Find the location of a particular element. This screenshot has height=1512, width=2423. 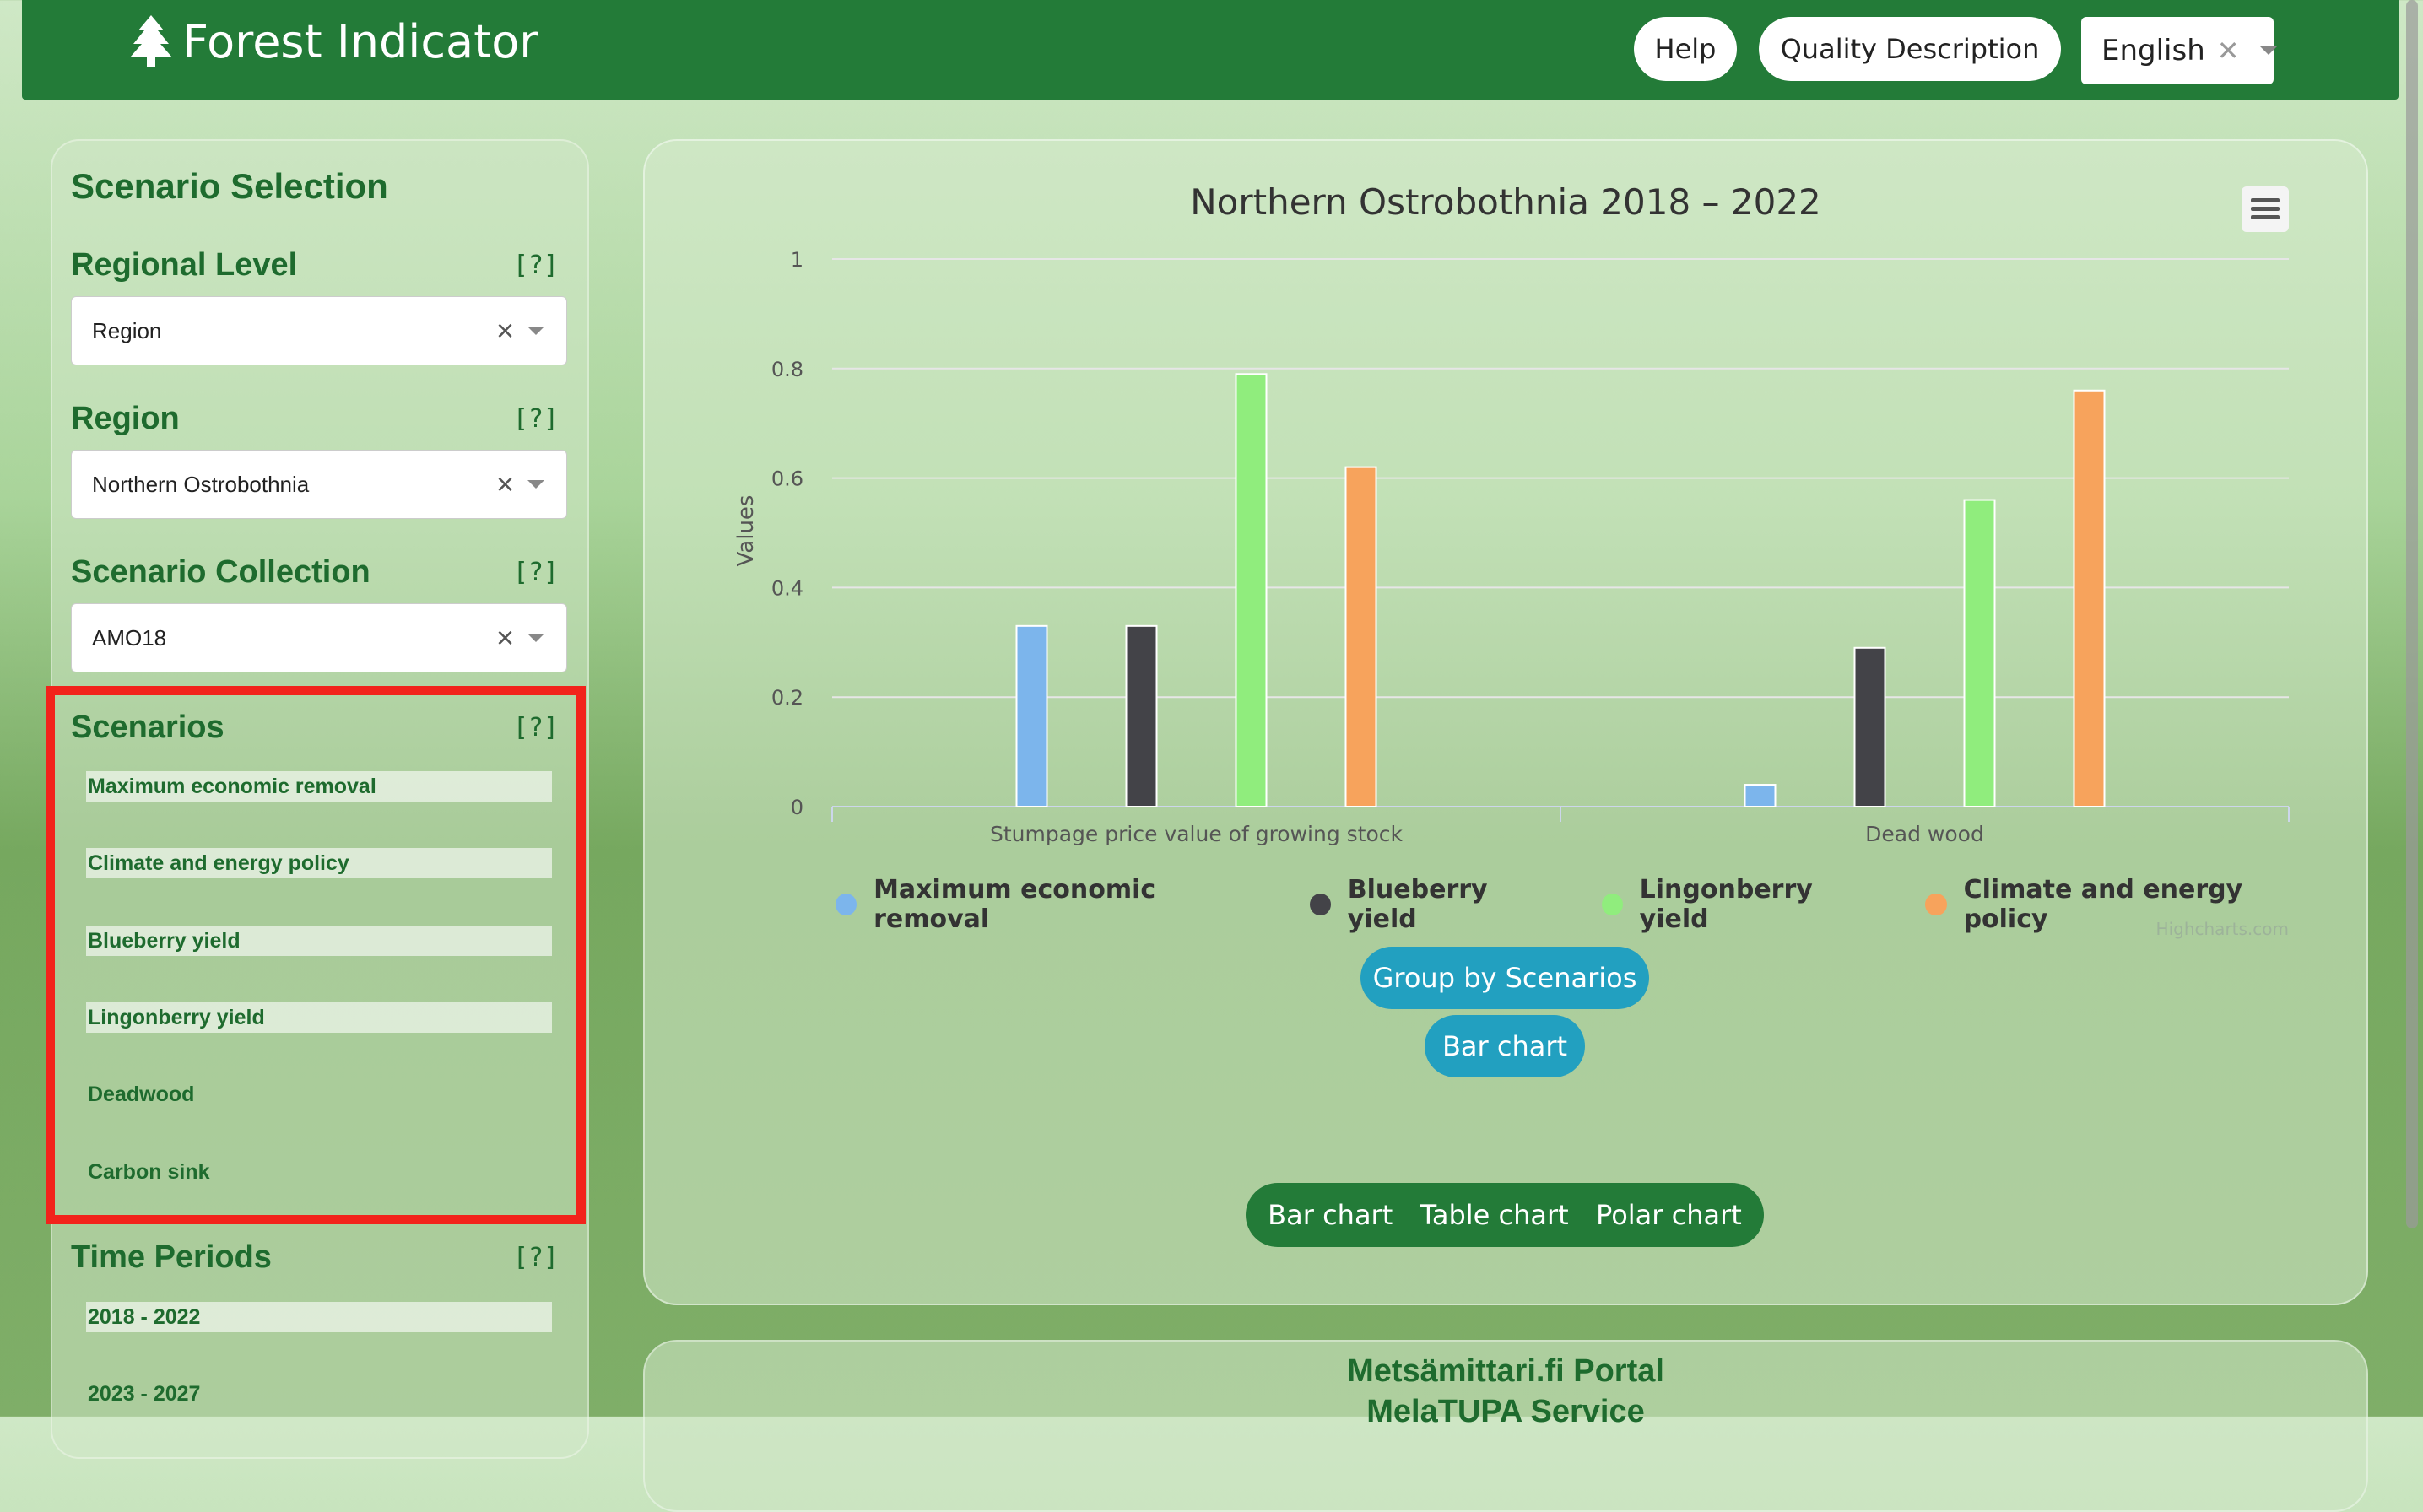

chart-type-tabs: Bar chart Table chart Polar chart is located at coordinates (1505, 1215).